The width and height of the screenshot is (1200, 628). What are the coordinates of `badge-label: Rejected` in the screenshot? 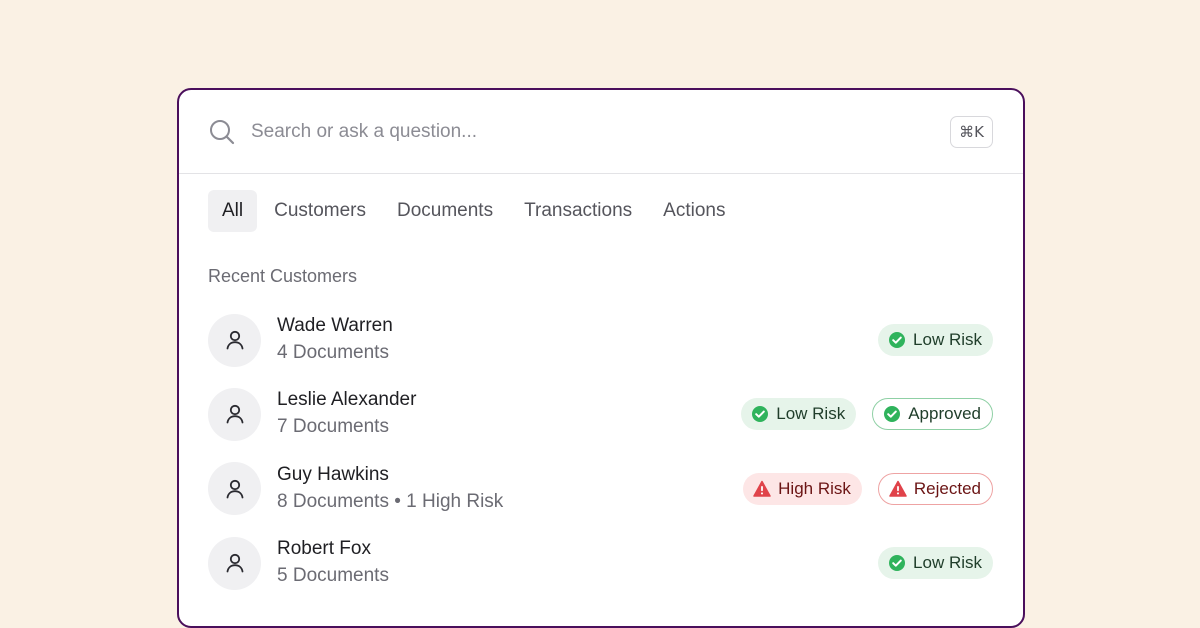 It's located at (947, 488).